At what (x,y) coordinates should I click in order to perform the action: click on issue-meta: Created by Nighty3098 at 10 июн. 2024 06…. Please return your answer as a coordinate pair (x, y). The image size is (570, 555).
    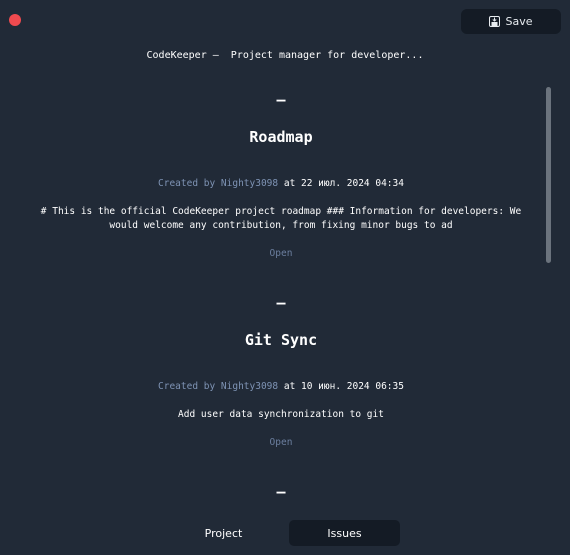
    Looking at the image, I should click on (281, 386).